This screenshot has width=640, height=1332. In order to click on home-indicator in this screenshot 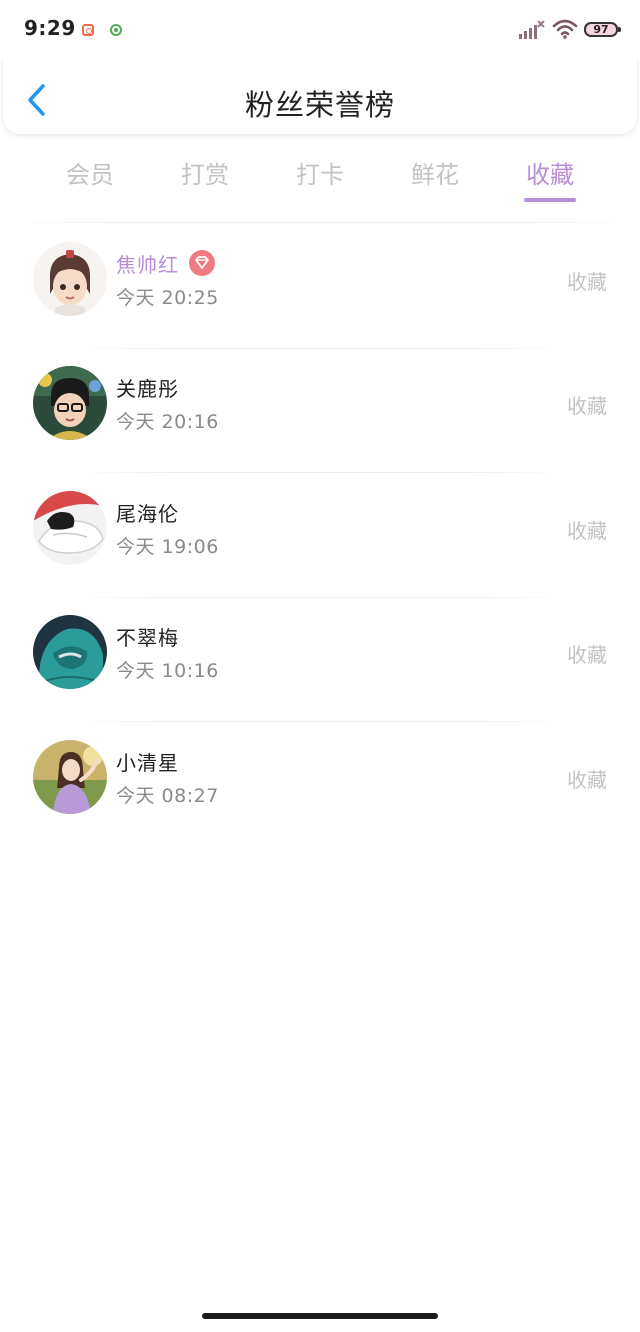, I will do `click(320, 1316)`.